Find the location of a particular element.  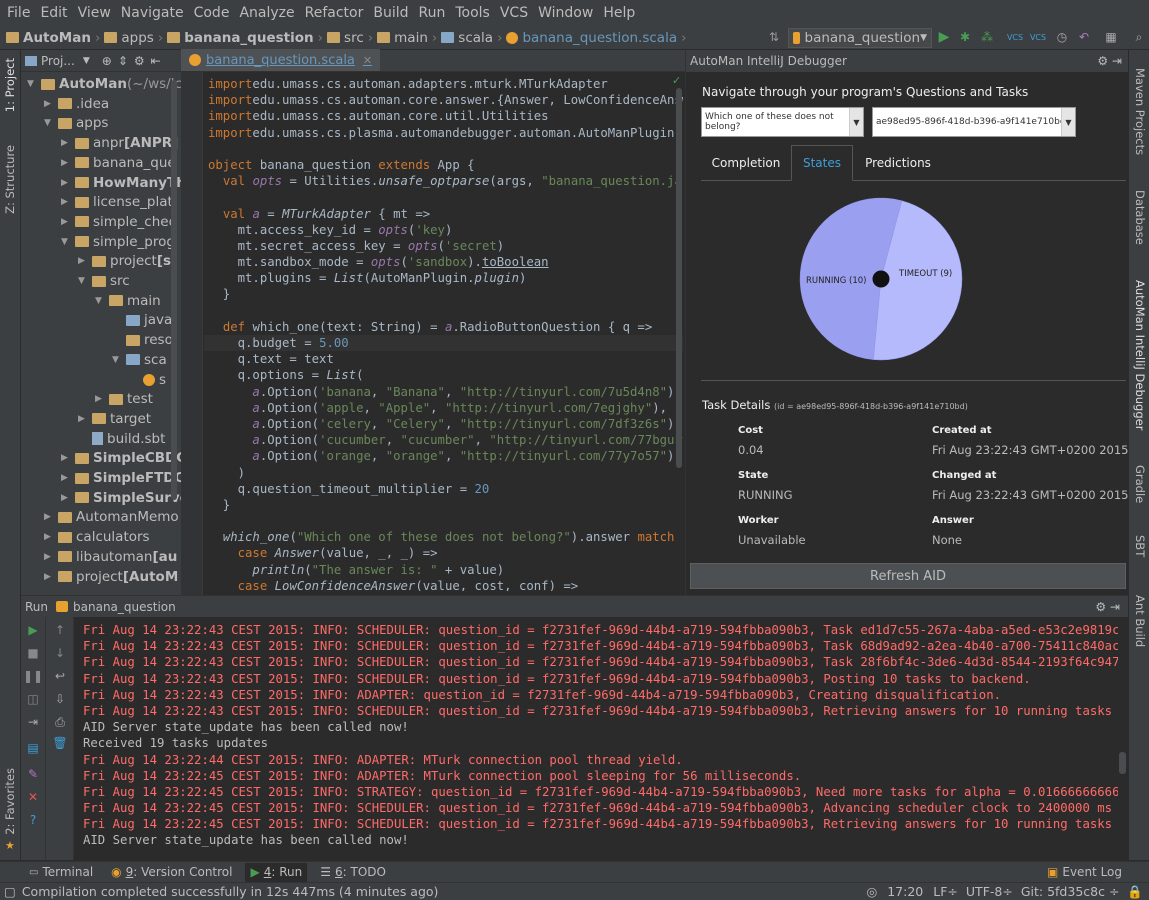

question-select: Which one of these does not belong? ▼ is located at coordinates (782, 122).